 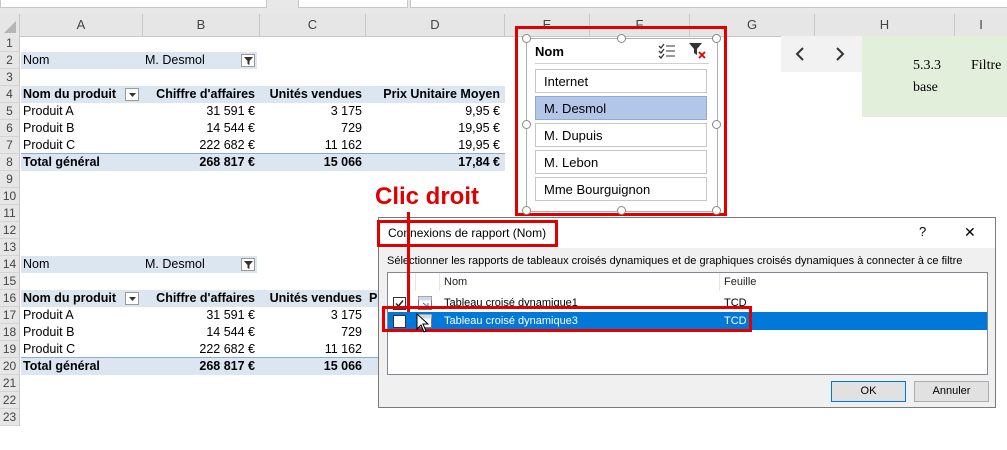 I want to click on row-header: 16, so click(x=10, y=298).